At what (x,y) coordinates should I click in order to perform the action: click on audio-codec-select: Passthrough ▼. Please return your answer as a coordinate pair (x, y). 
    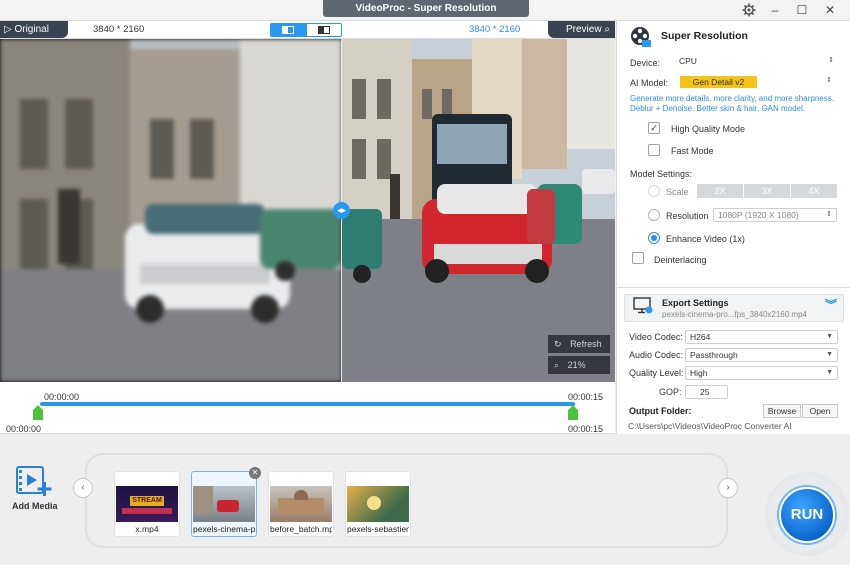
    Looking at the image, I should click on (761, 355).